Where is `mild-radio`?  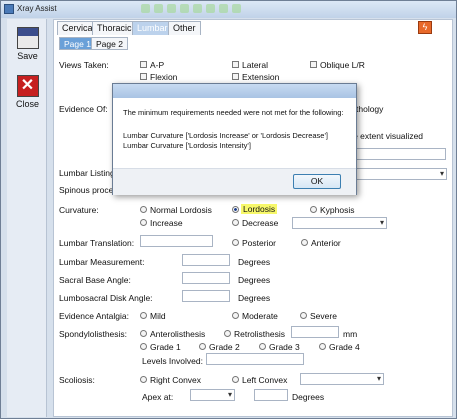 mild-radio is located at coordinates (143, 315).